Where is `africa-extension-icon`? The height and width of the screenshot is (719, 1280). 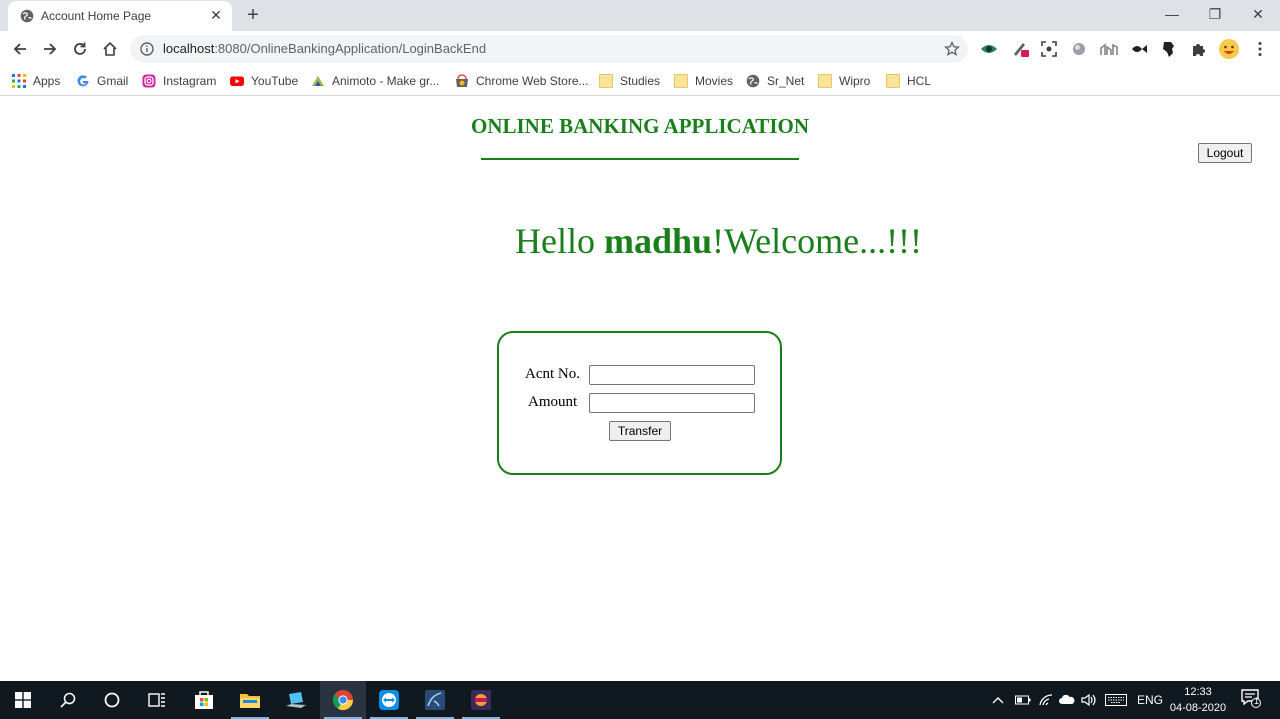
africa-extension-icon is located at coordinates (1169, 49).